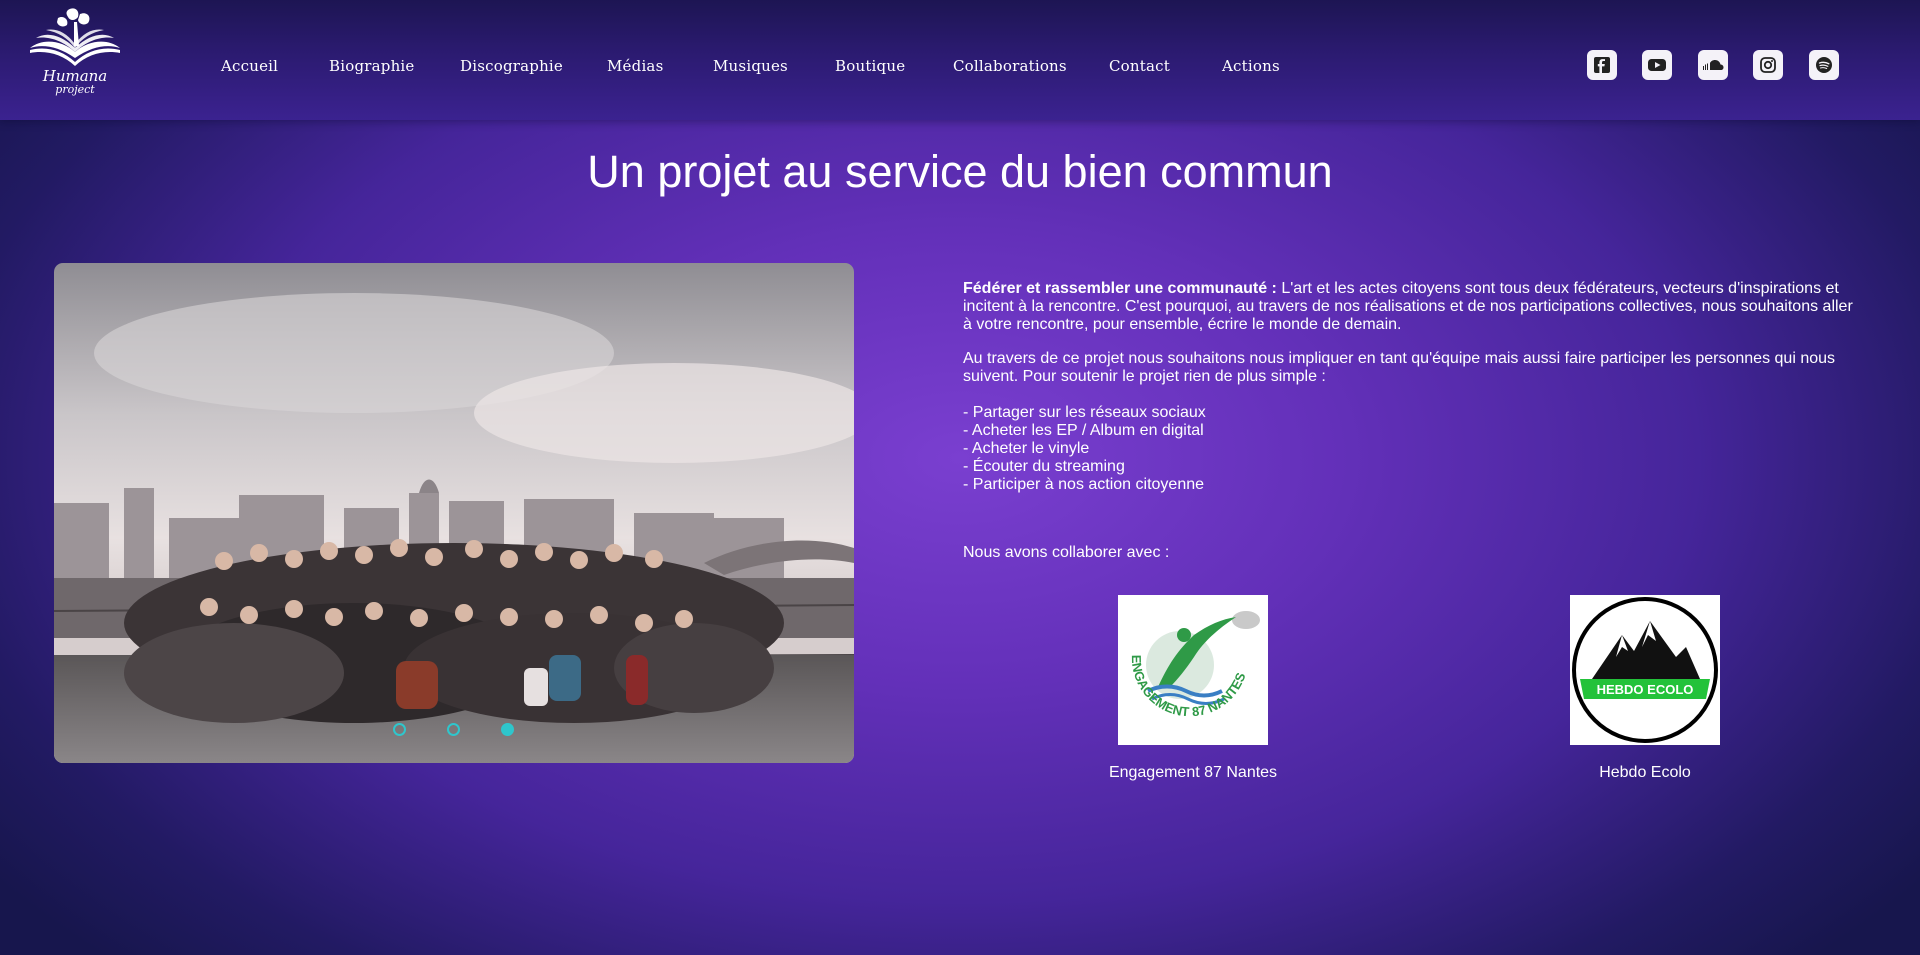  I want to click on youtube-icon, so click(1657, 65).